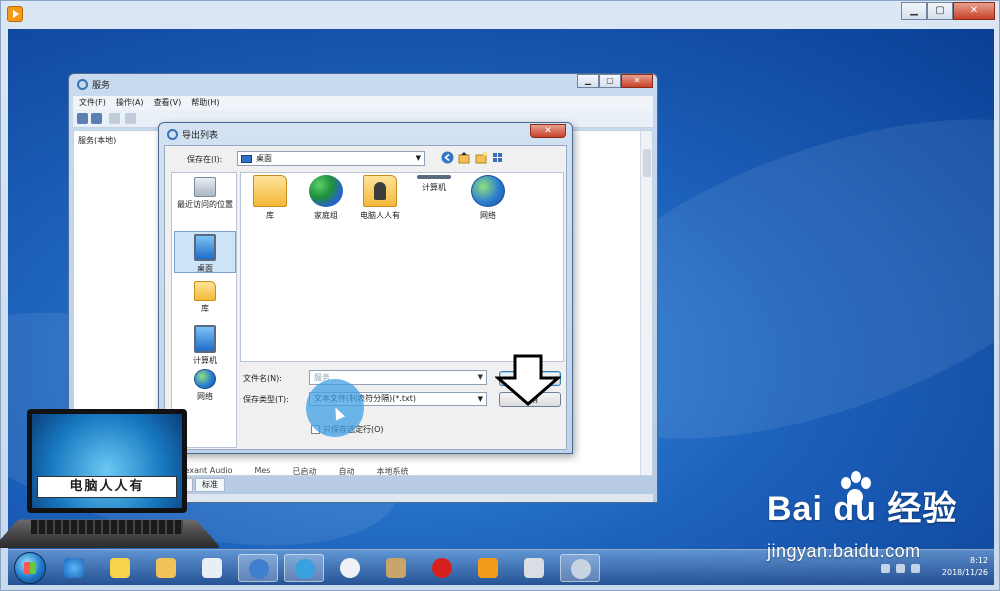 Image resolution: width=1000 pixels, height=591 pixels. What do you see at coordinates (588, 81) in the screenshot?
I see `services-minimize-button: ▁` at bounding box center [588, 81].